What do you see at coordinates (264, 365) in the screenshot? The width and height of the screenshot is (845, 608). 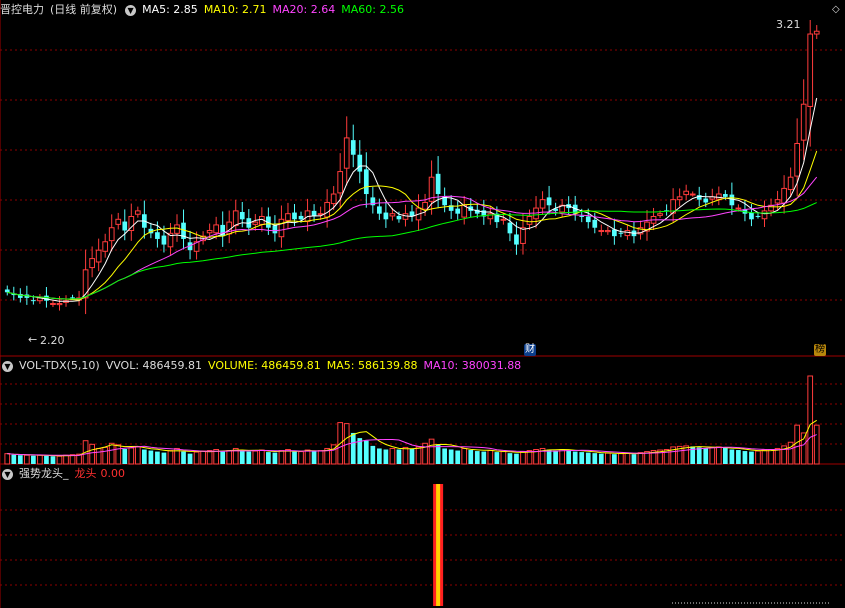 I see `volume-label: VOLUME: 486459.81` at bounding box center [264, 365].